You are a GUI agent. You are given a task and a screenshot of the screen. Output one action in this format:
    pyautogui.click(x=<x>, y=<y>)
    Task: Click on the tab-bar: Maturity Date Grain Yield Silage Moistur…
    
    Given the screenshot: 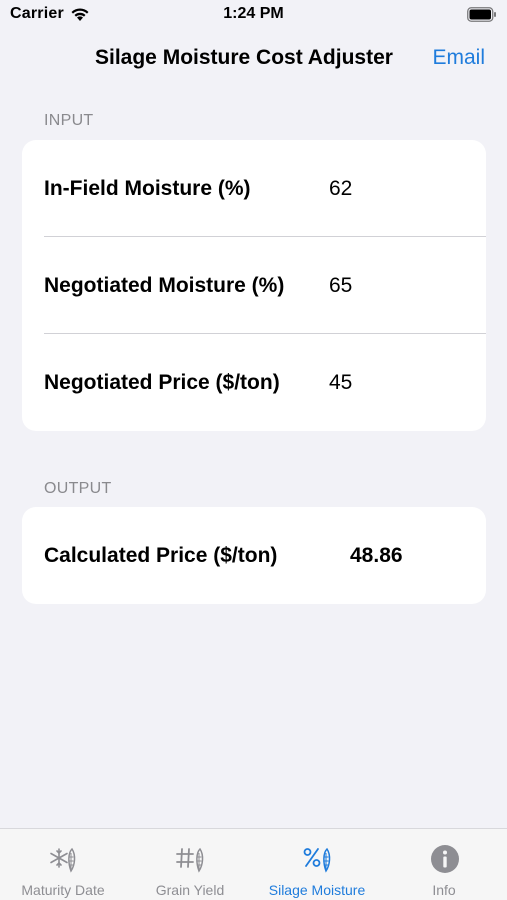 What is the action you would take?
    pyautogui.click(x=253, y=864)
    